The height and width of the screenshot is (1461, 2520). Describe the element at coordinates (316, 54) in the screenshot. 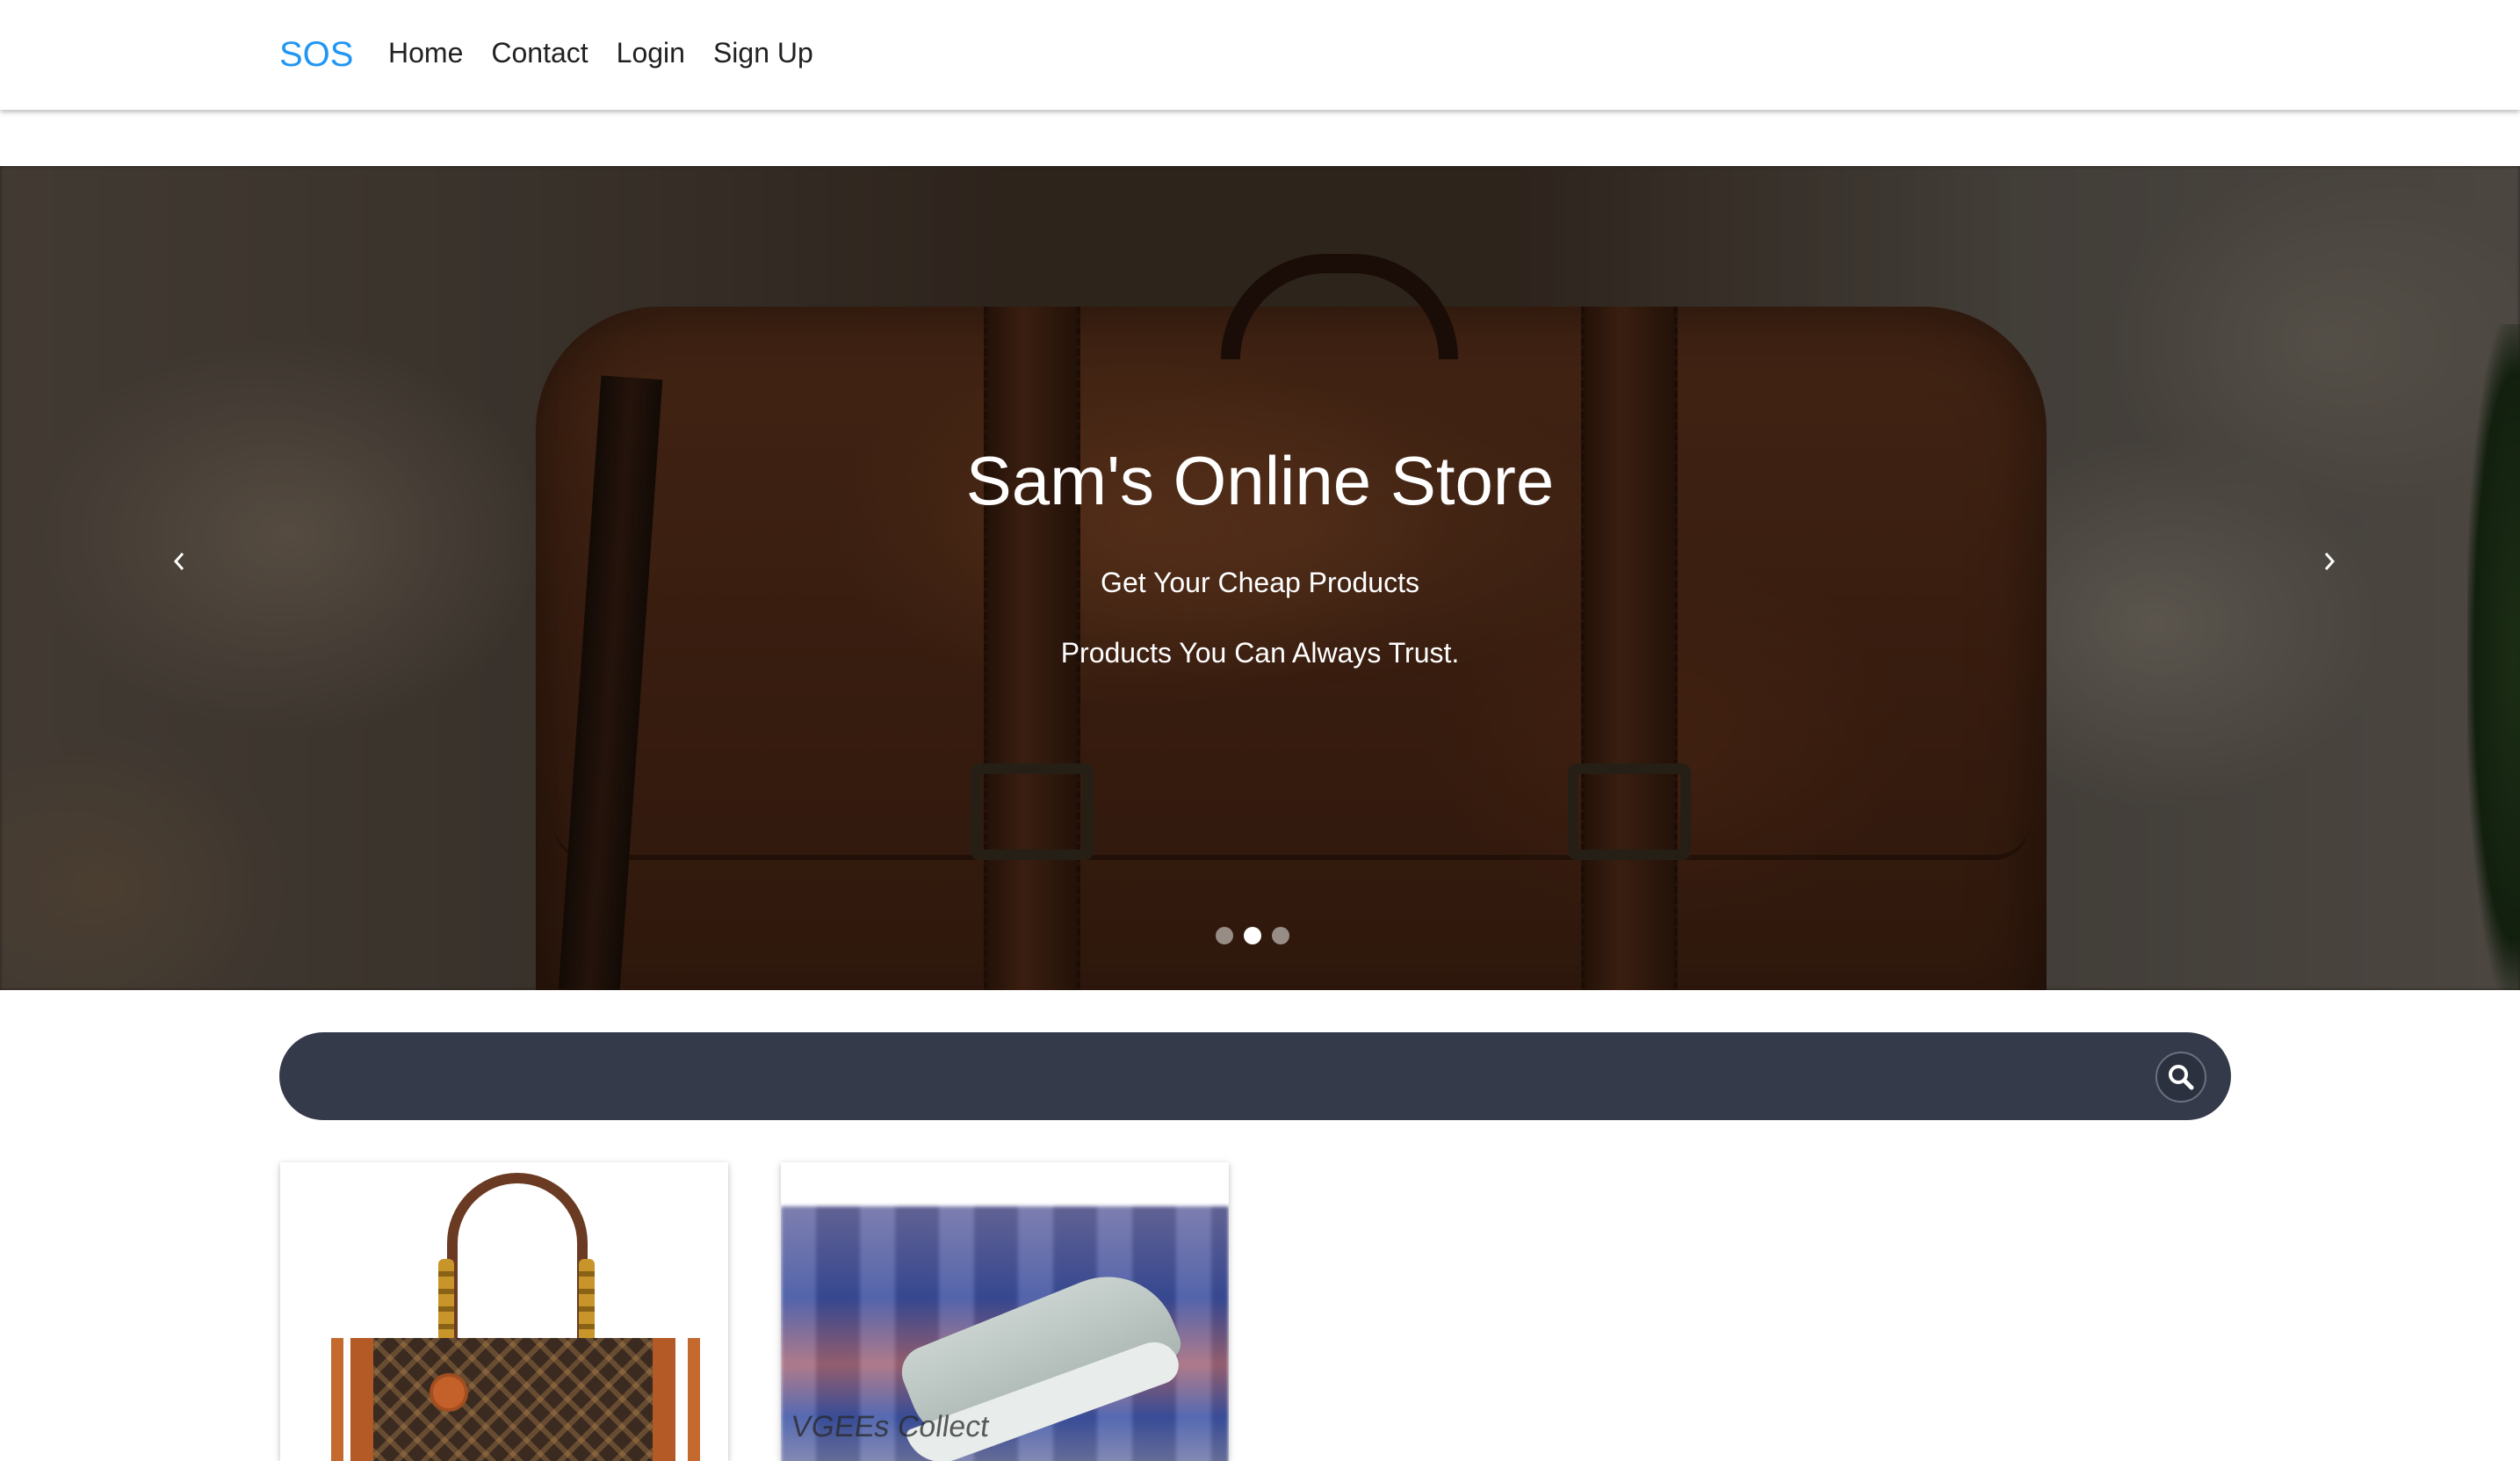

I see `brand-logo: SOS` at that location.